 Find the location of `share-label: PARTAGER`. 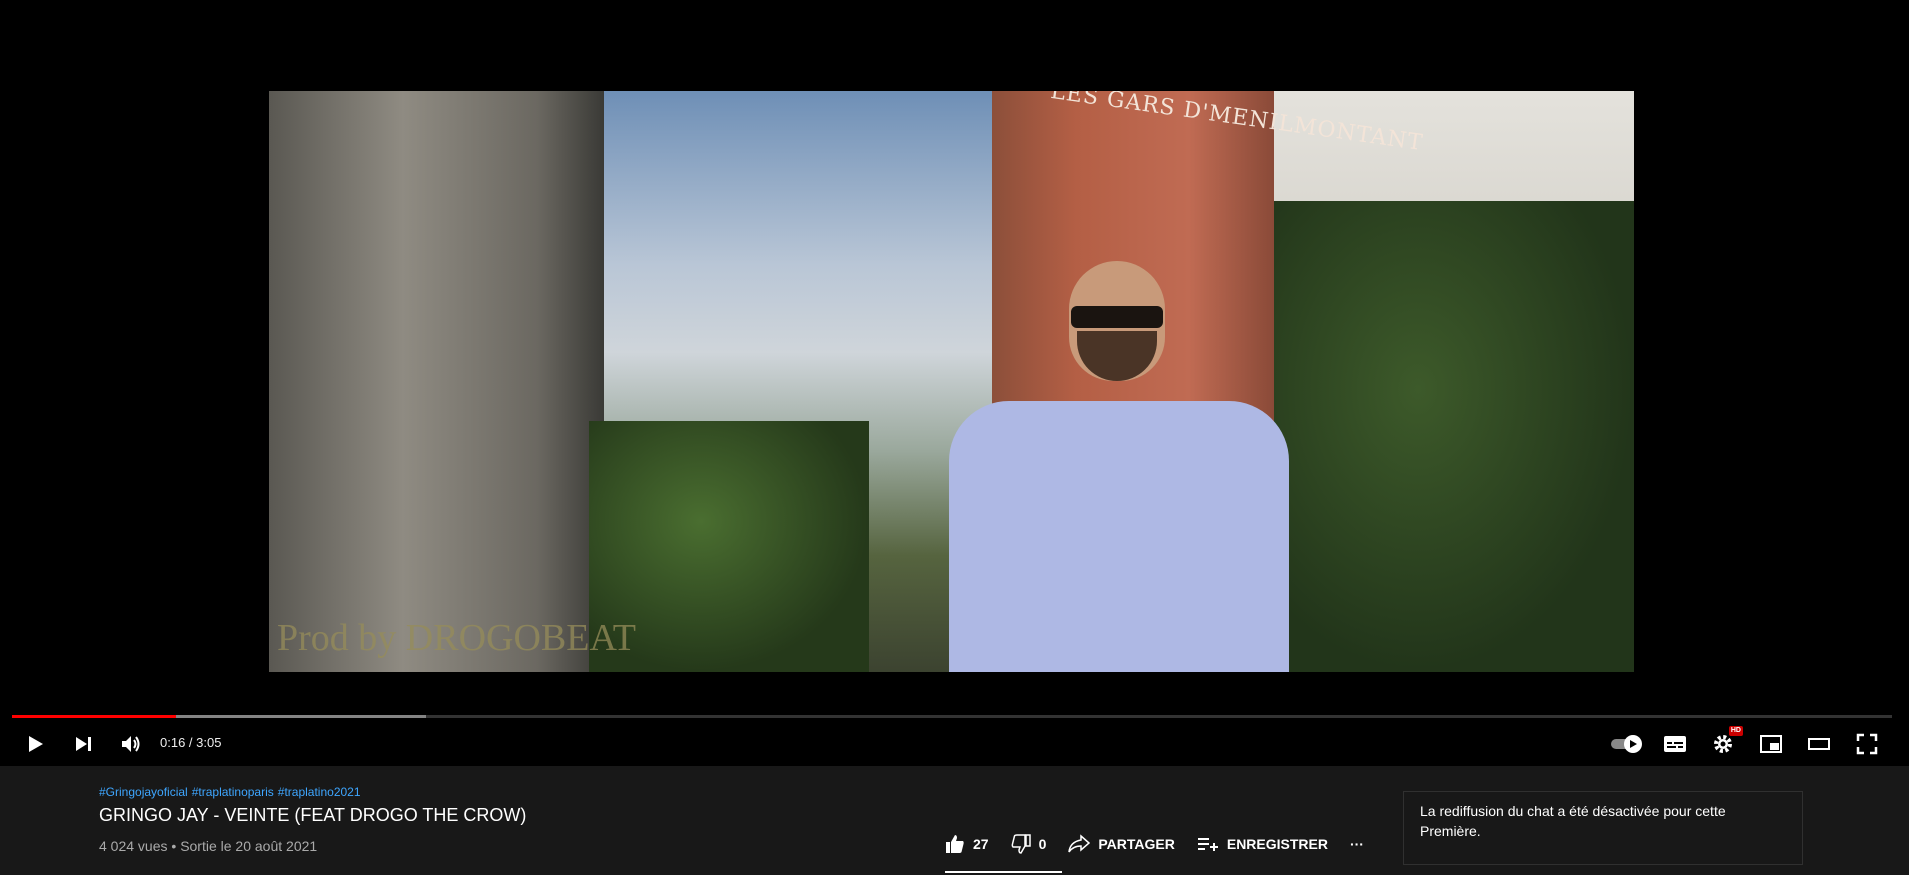

share-label: PARTAGER is located at coordinates (1136, 844).